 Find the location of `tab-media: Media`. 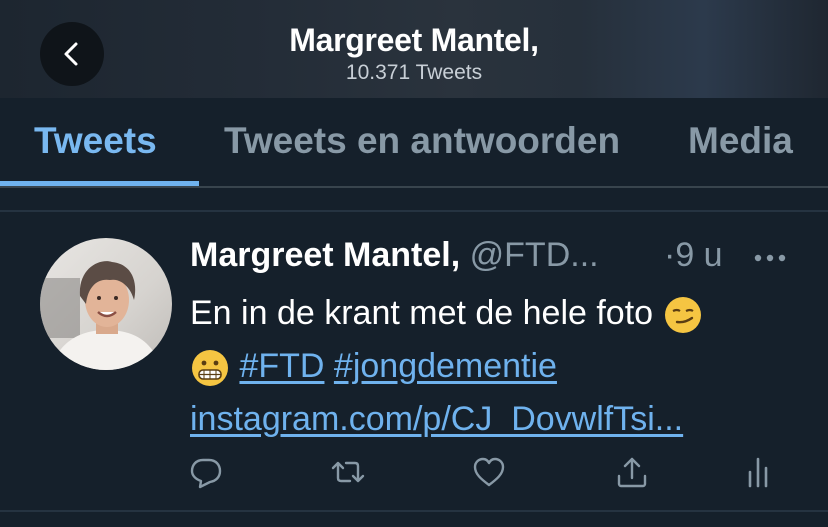

tab-media: Media is located at coordinates (740, 141).